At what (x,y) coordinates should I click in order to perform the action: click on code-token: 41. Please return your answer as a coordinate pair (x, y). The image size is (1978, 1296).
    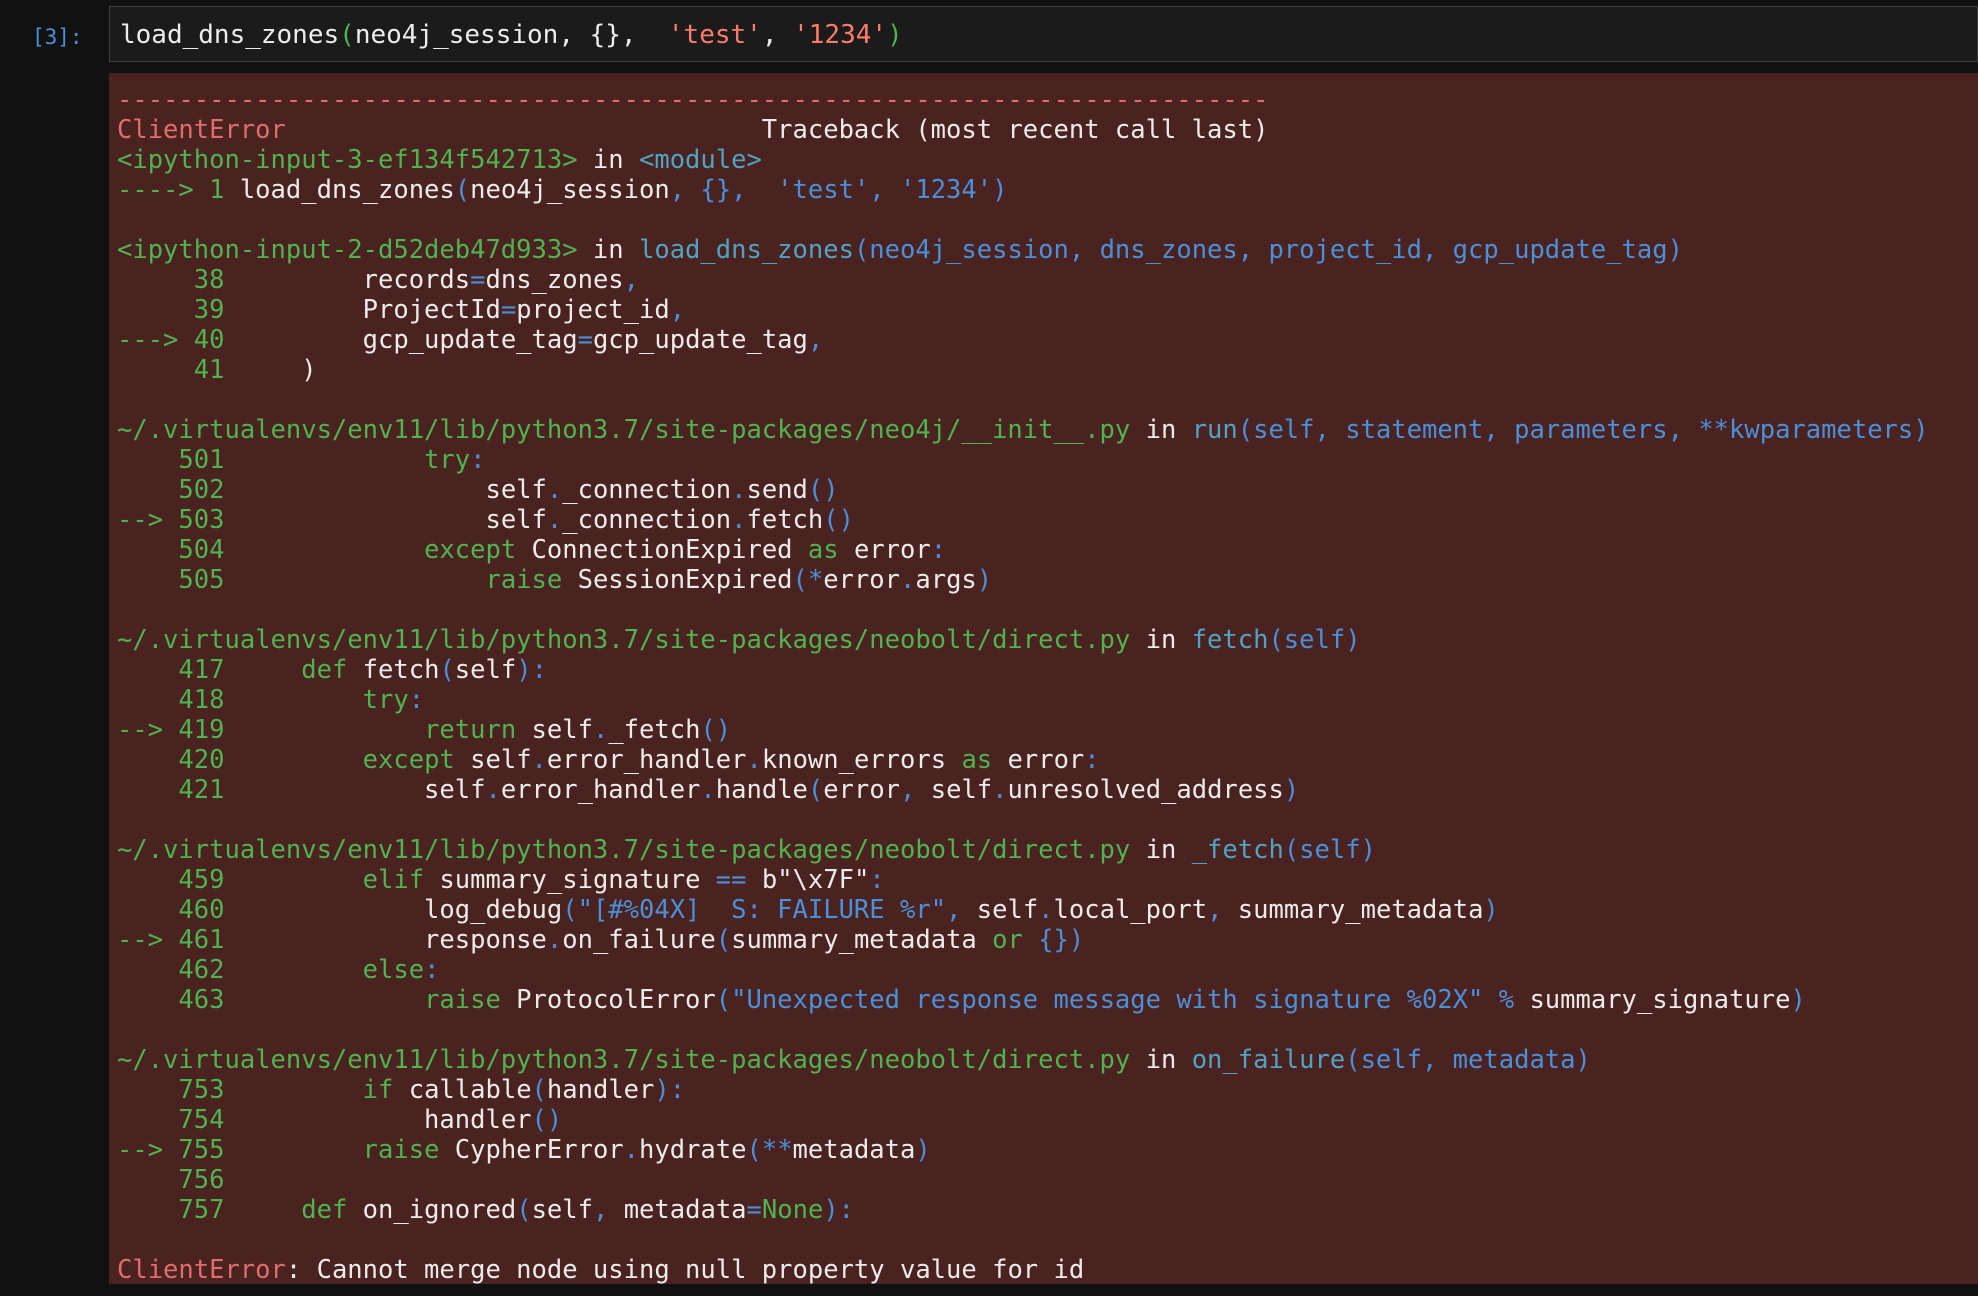
    Looking at the image, I should click on (178, 370).